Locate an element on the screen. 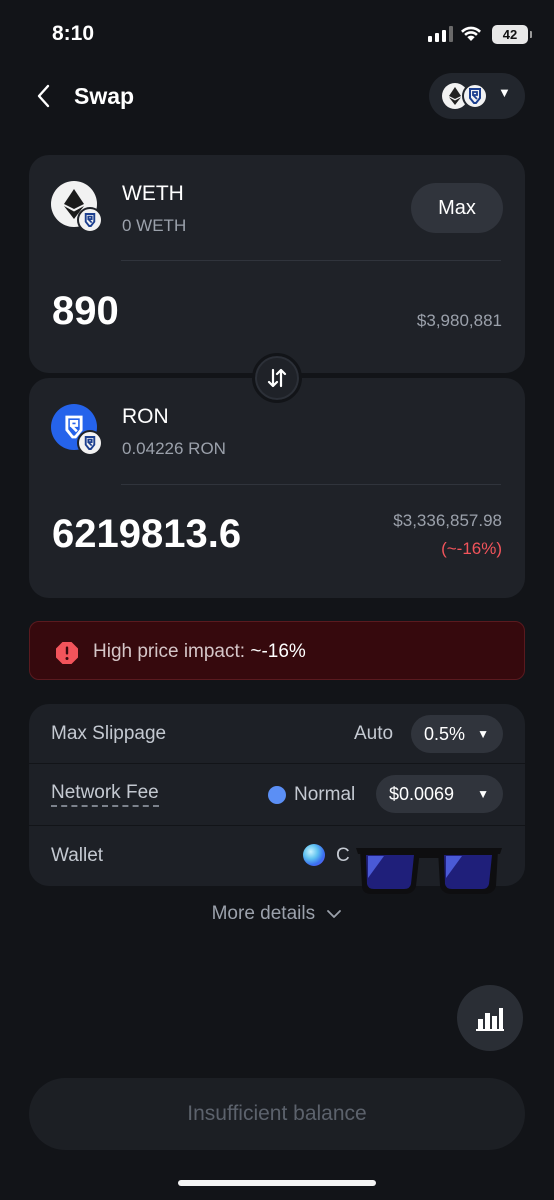 This screenshot has height=1200, width=554. swap-direction-button is located at coordinates (277, 378).